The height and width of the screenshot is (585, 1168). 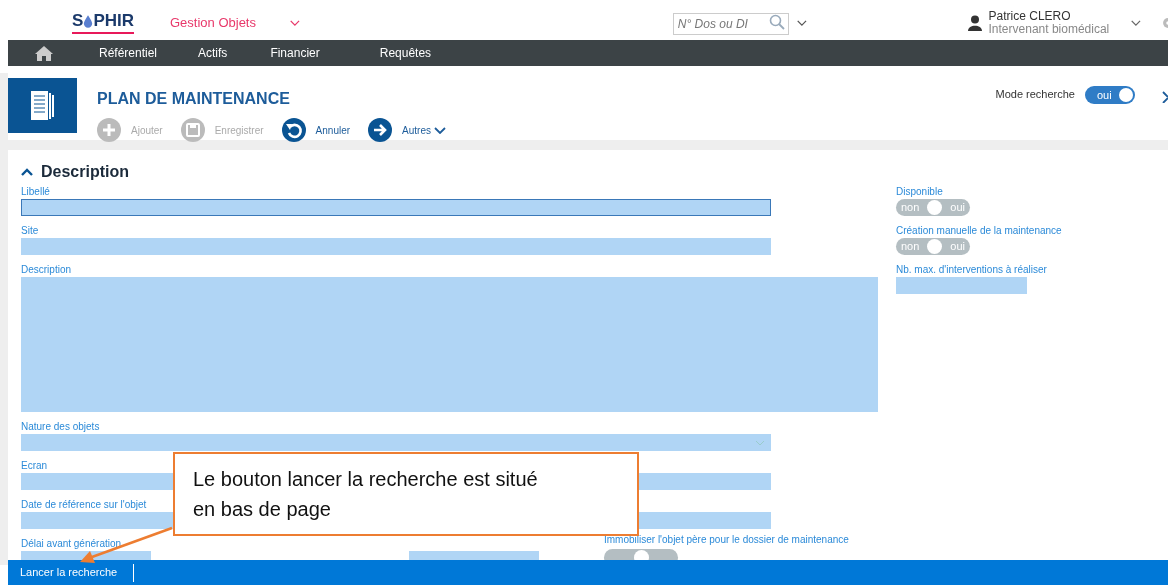 What do you see at coordinates (971, 270) in the screenshot?
I see `field-label: Nb. max. d'interventions à réaliser` at bounding box center [971, 270].